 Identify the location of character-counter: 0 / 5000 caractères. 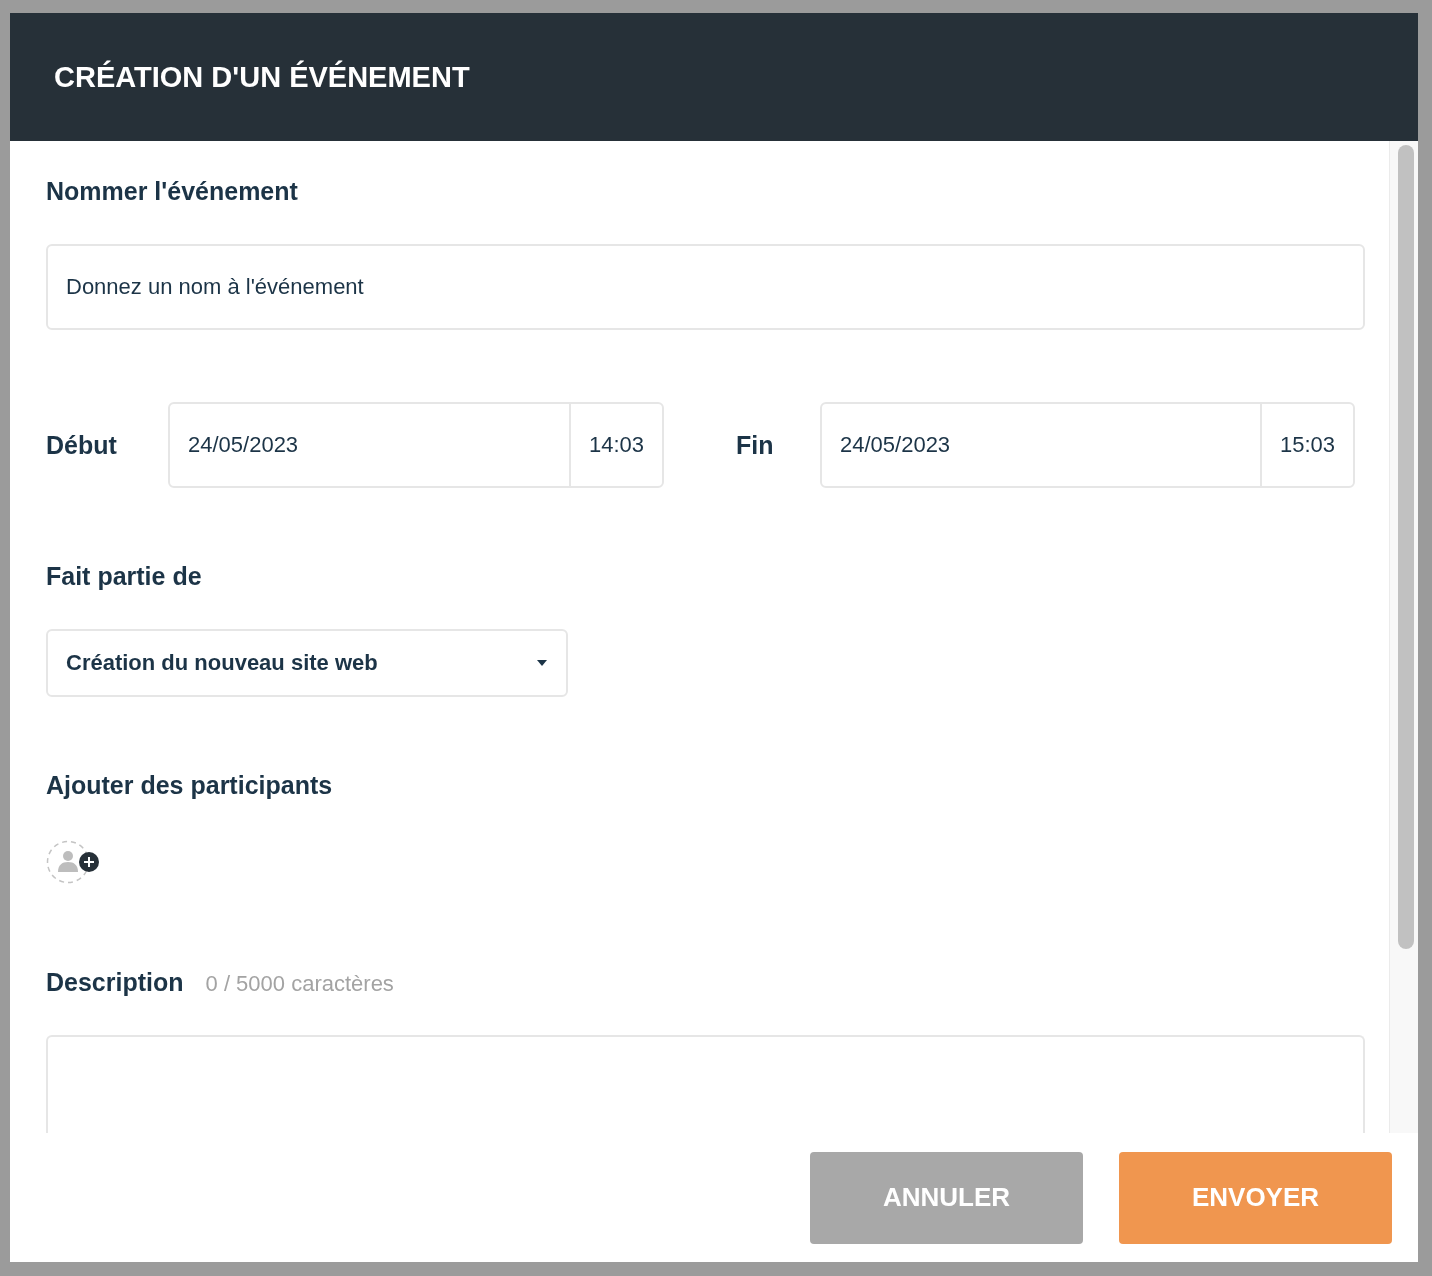
(299, 984).